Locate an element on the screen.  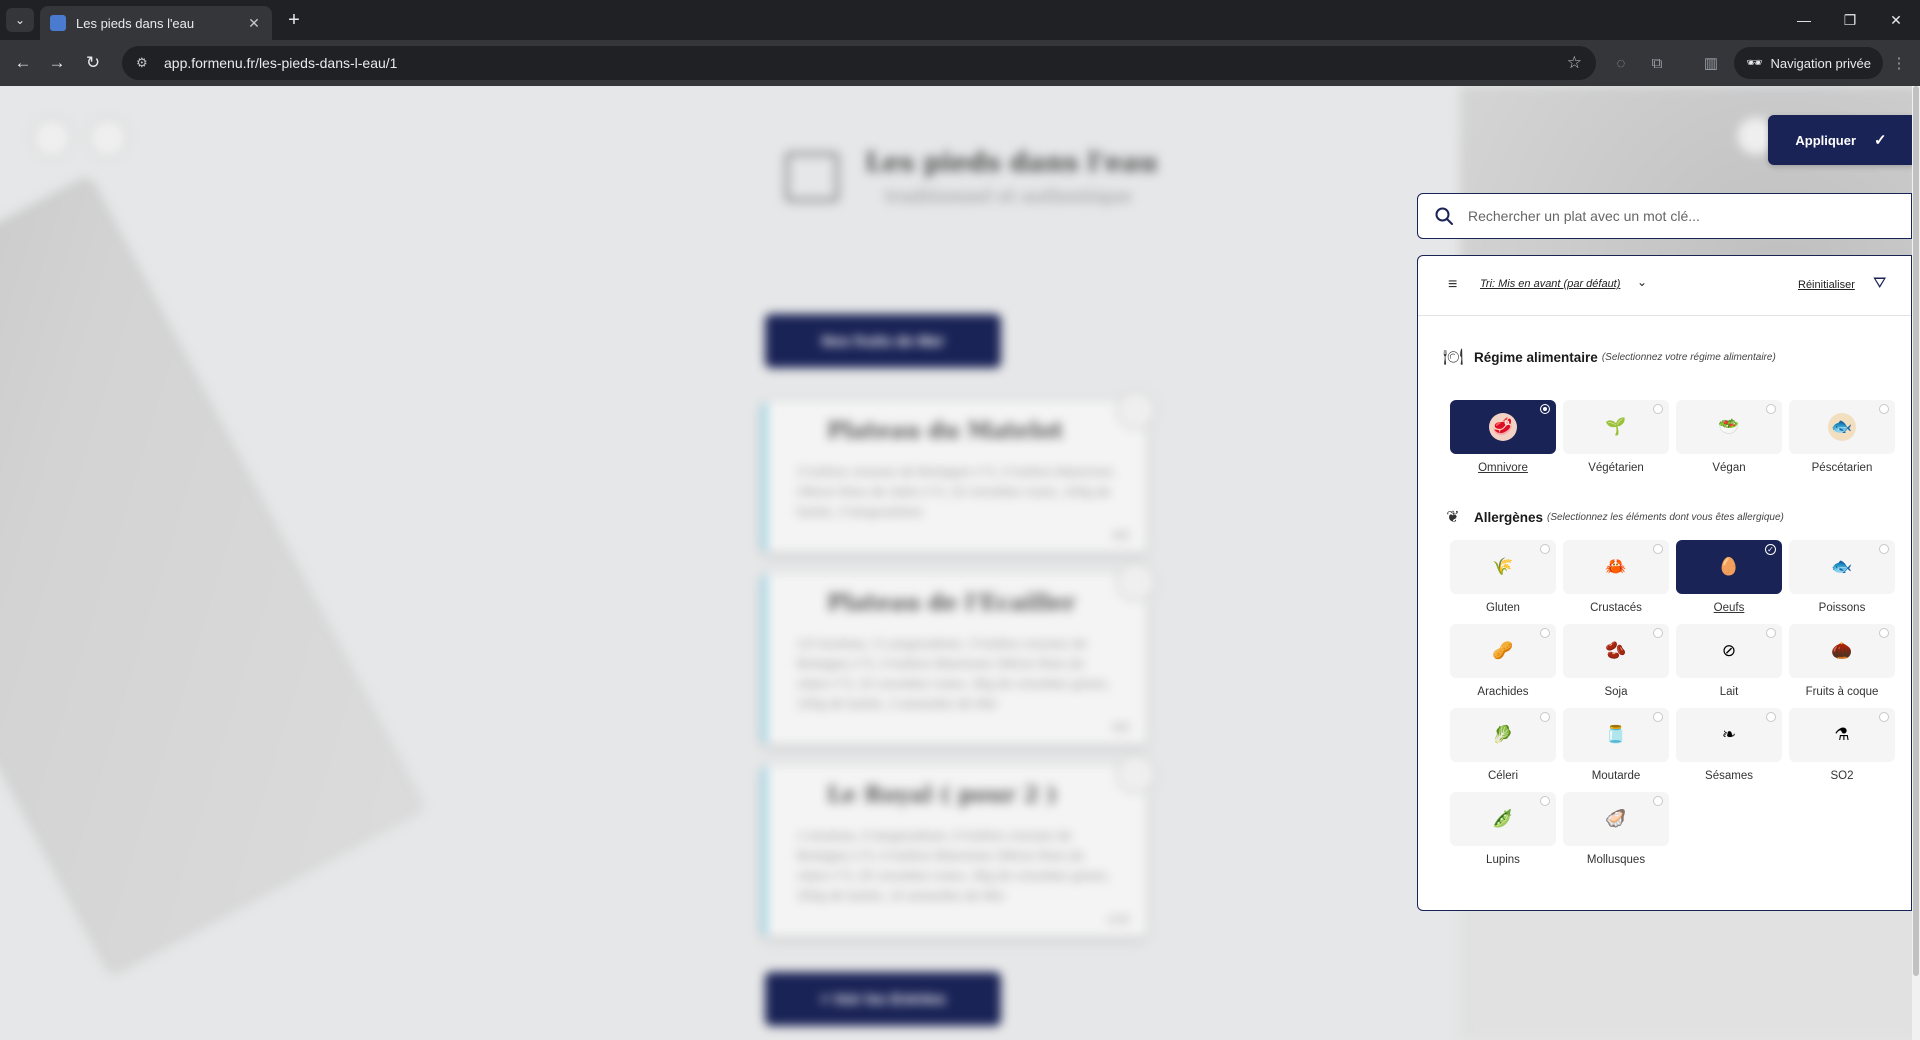
allergen-card: 🦀 is located at coordinates (1616, 567).